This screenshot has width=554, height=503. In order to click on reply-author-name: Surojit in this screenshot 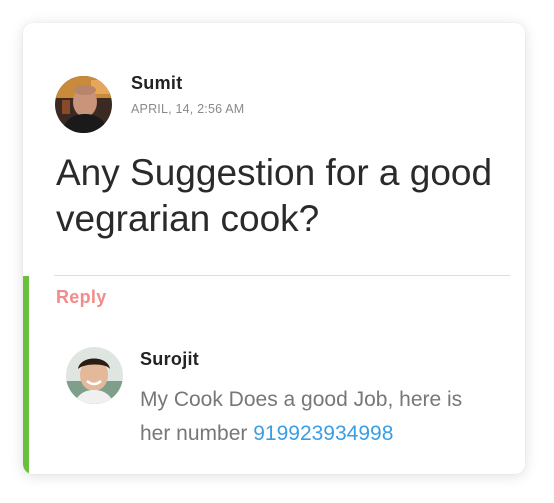, I will do `click(169, 359)`.